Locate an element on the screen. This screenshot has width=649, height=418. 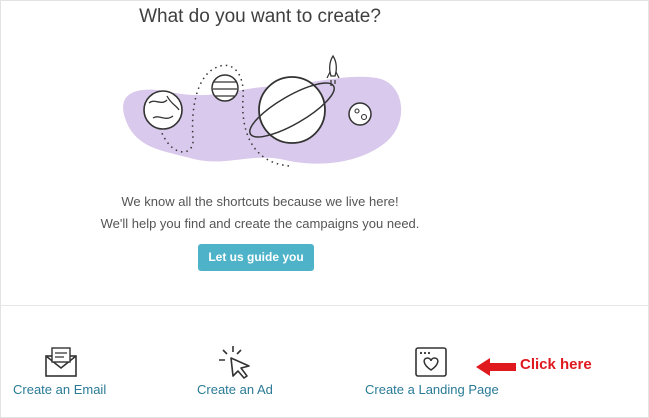
create-ad-option: Create an Ad is located at coordinates (240, 370).